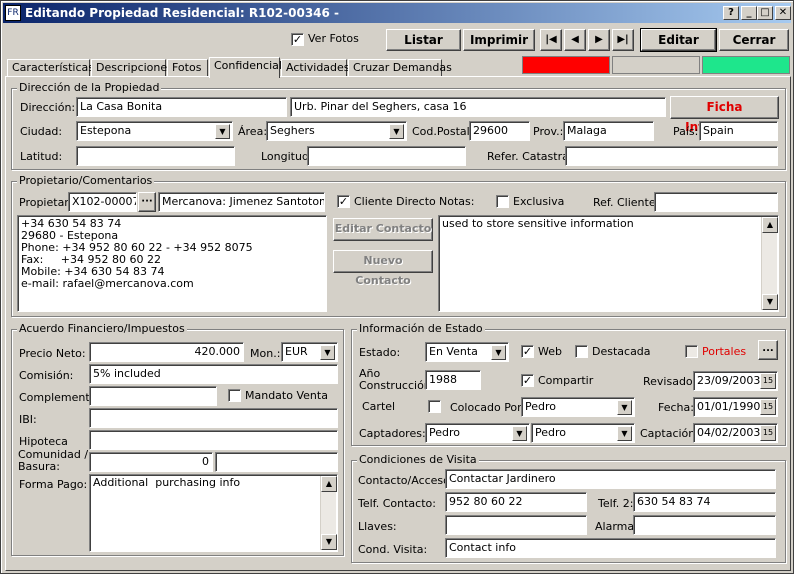 This screenshot has width=794, height=574. What do you see at coordinates (610, 479) in the screenshot?
I see `contacto-acceso-input: Contactar Jardinero` at bounding box center [610, 479].